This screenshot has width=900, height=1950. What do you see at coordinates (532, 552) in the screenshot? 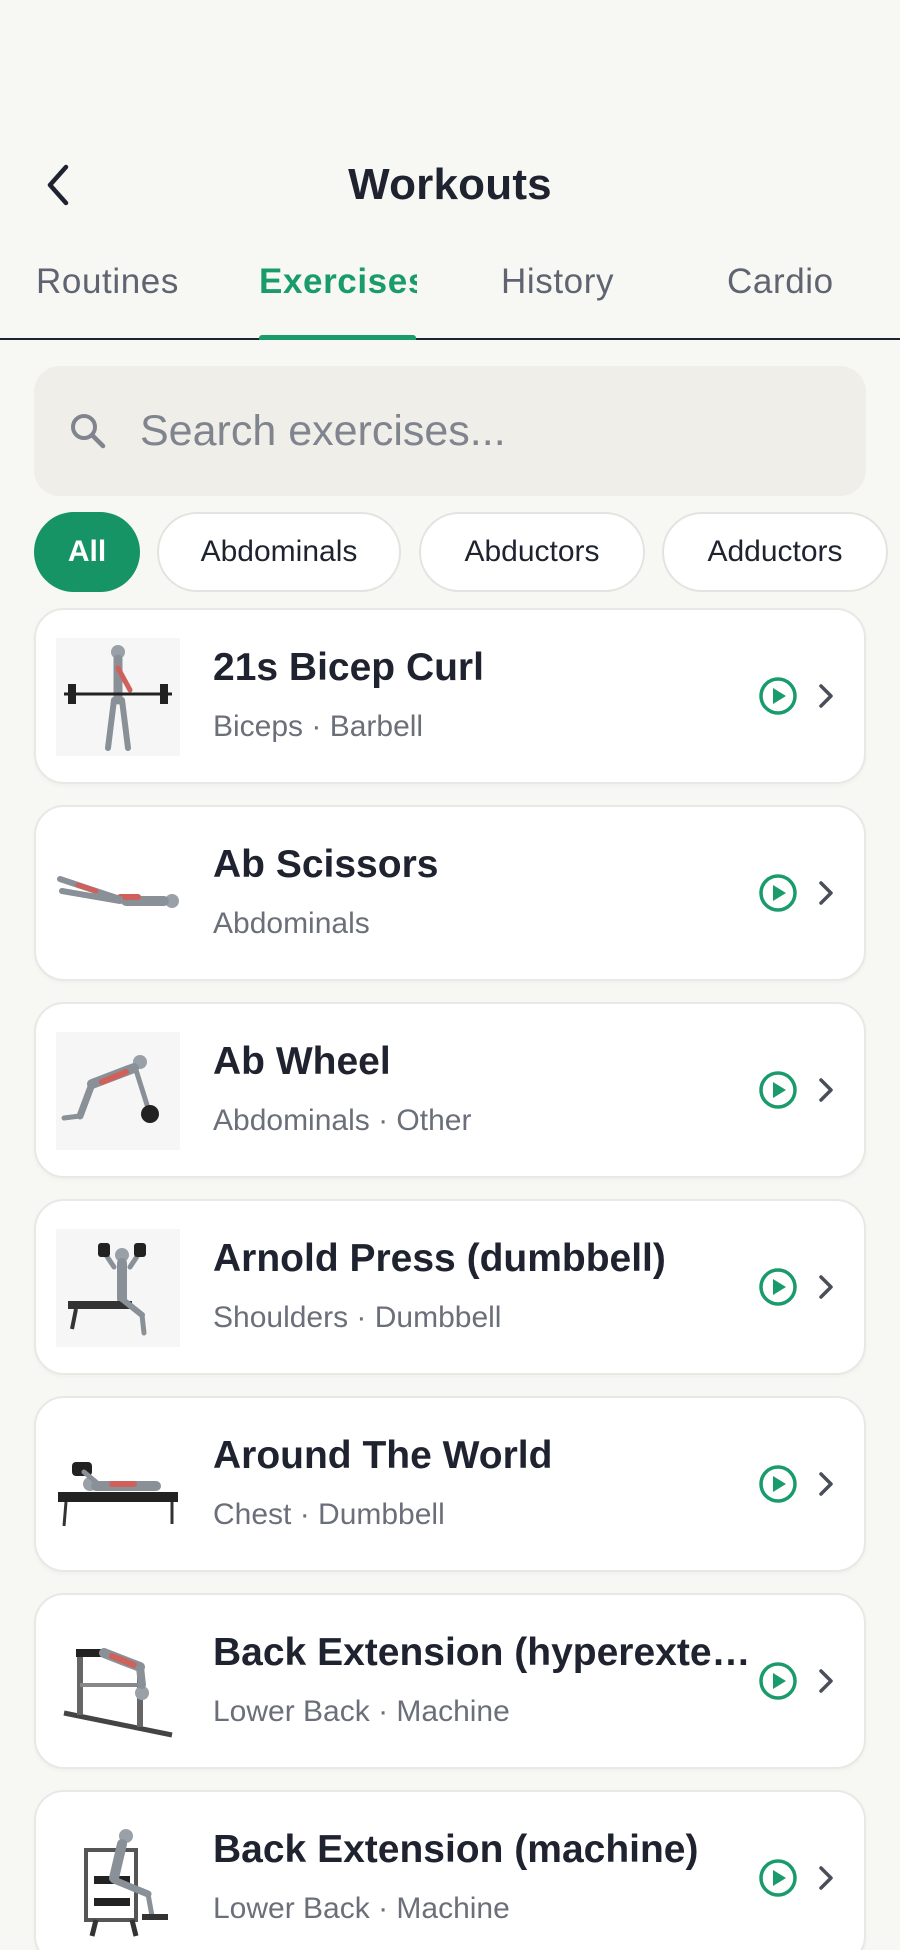
I see `filter-chip-abductors: Abductors` at bounding box center [532, 552].